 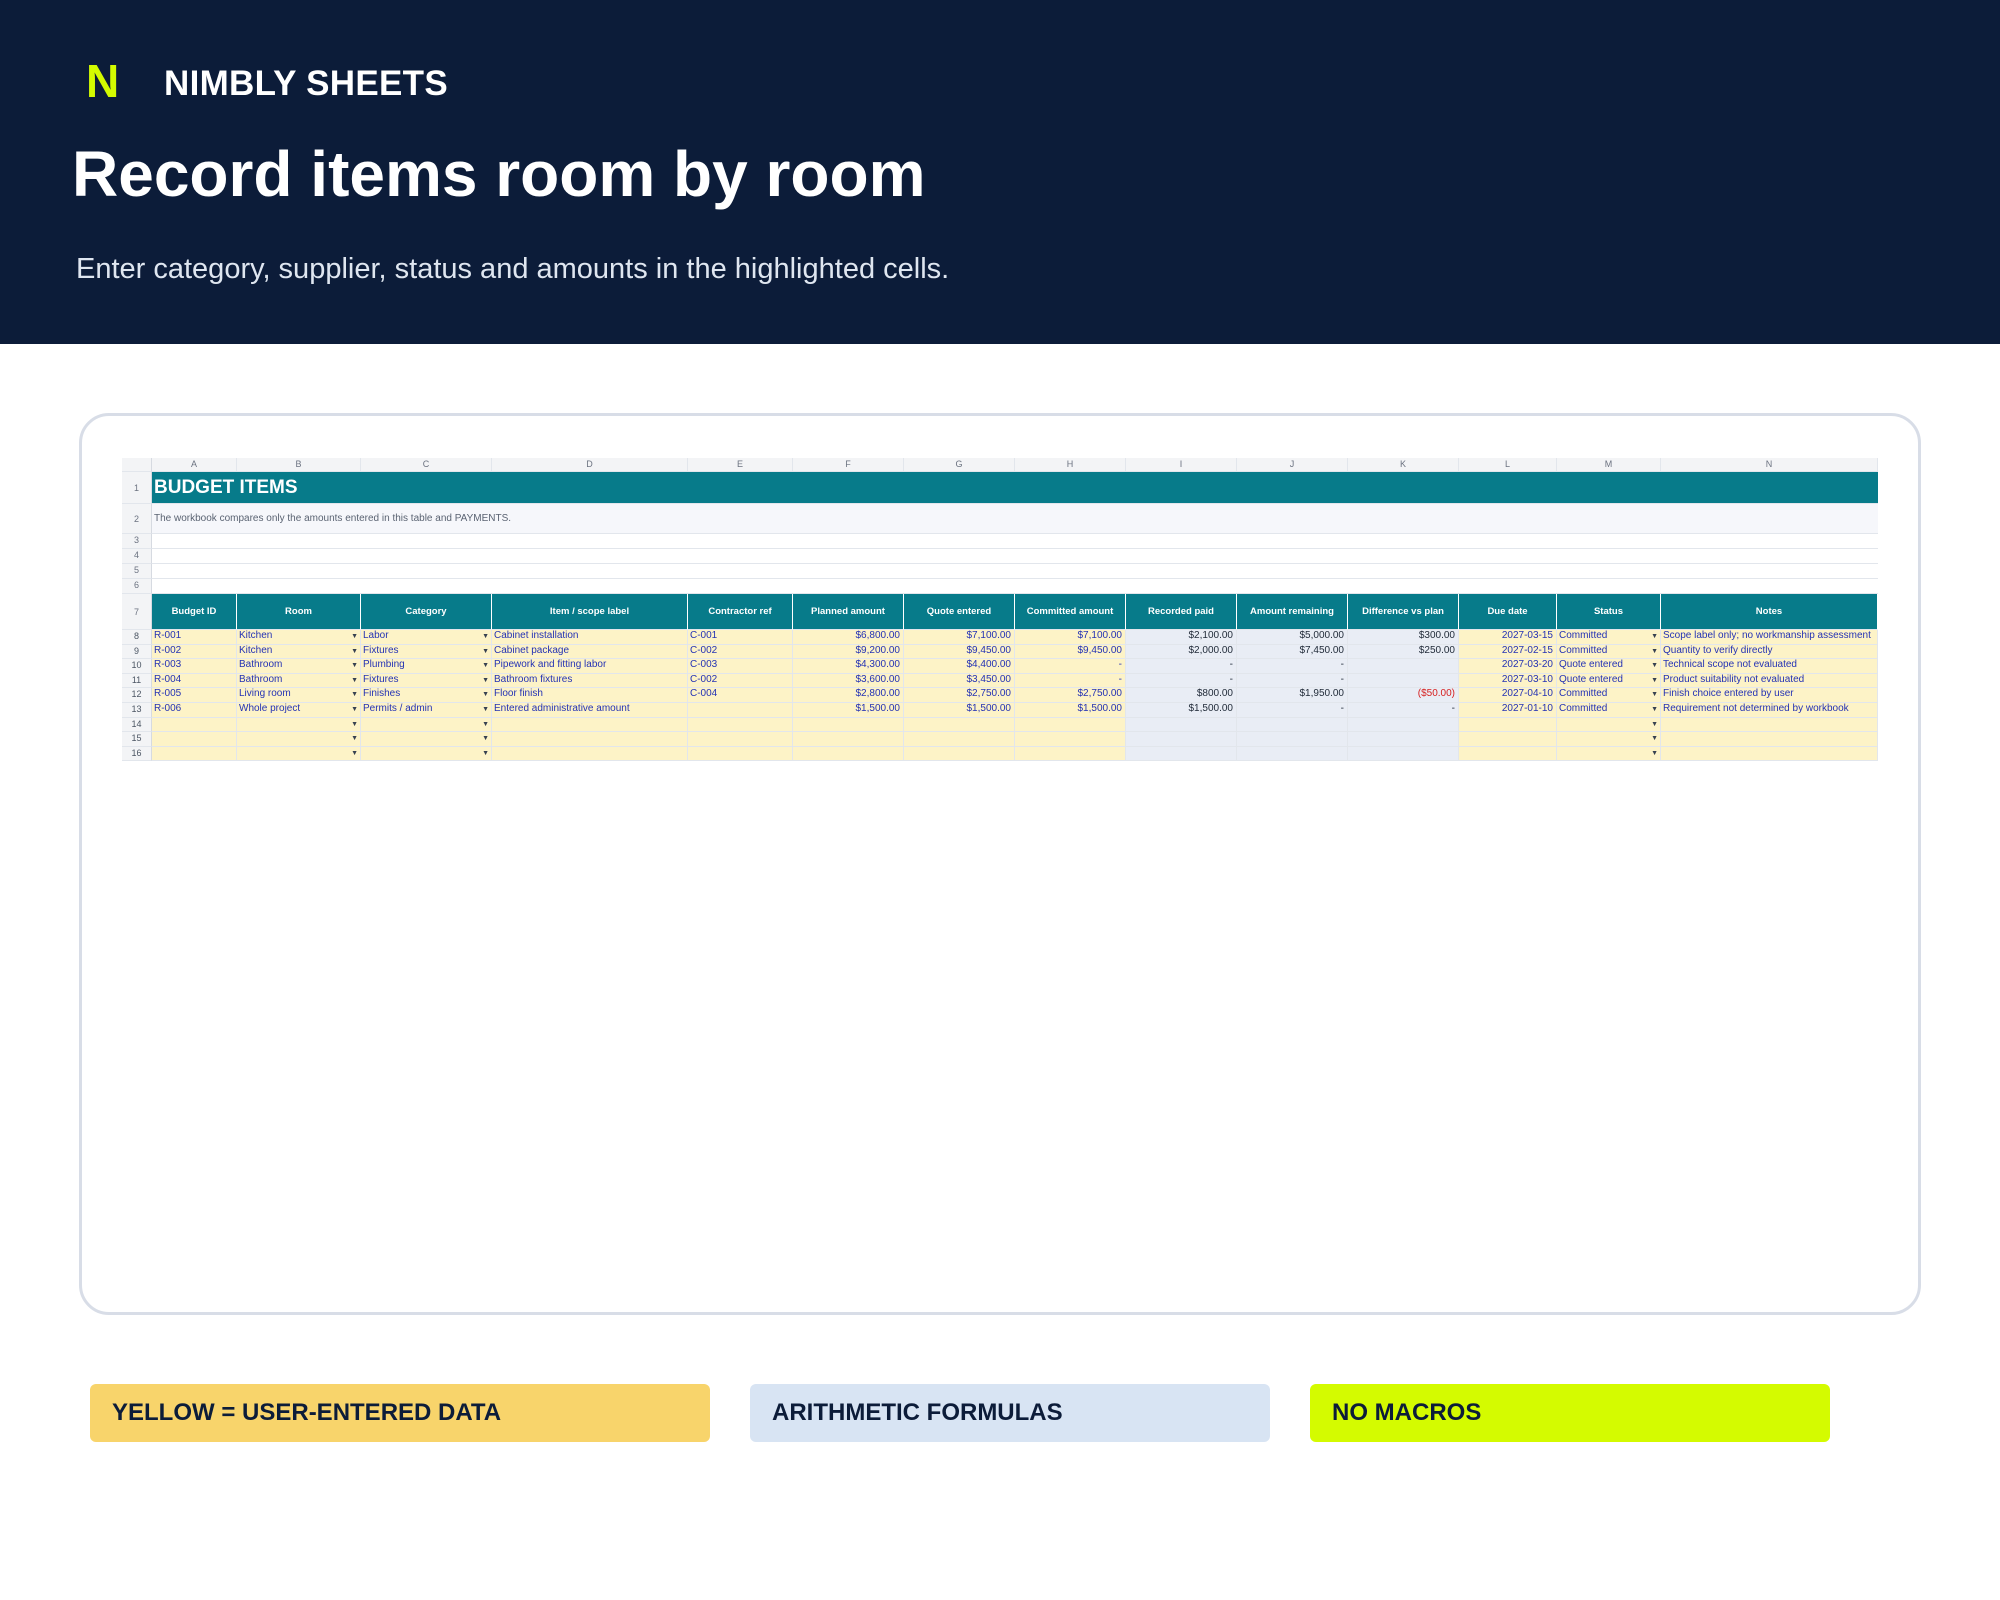 I want to click on cell-planned-amount: $1,500.00, so click(x=848, y=710).